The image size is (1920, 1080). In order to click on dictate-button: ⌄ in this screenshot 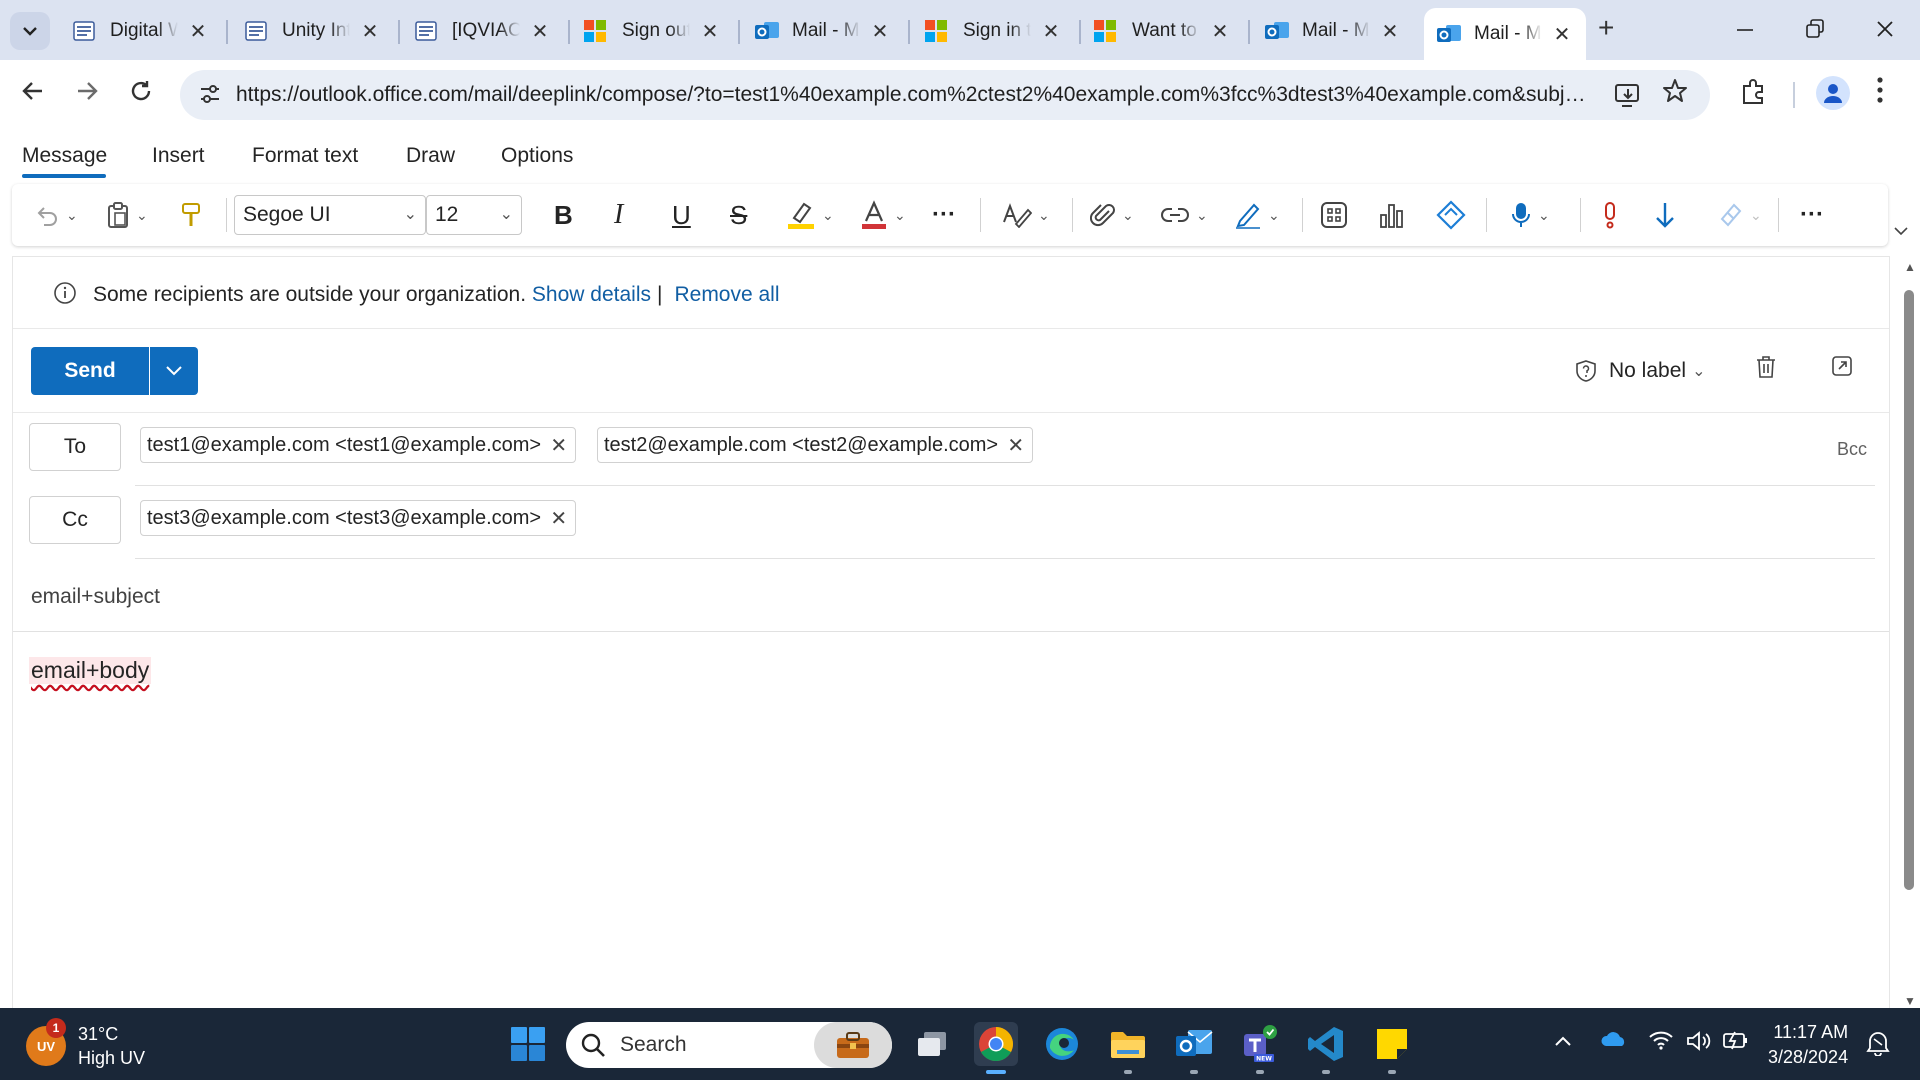, I will do `click(1530, 215)`.